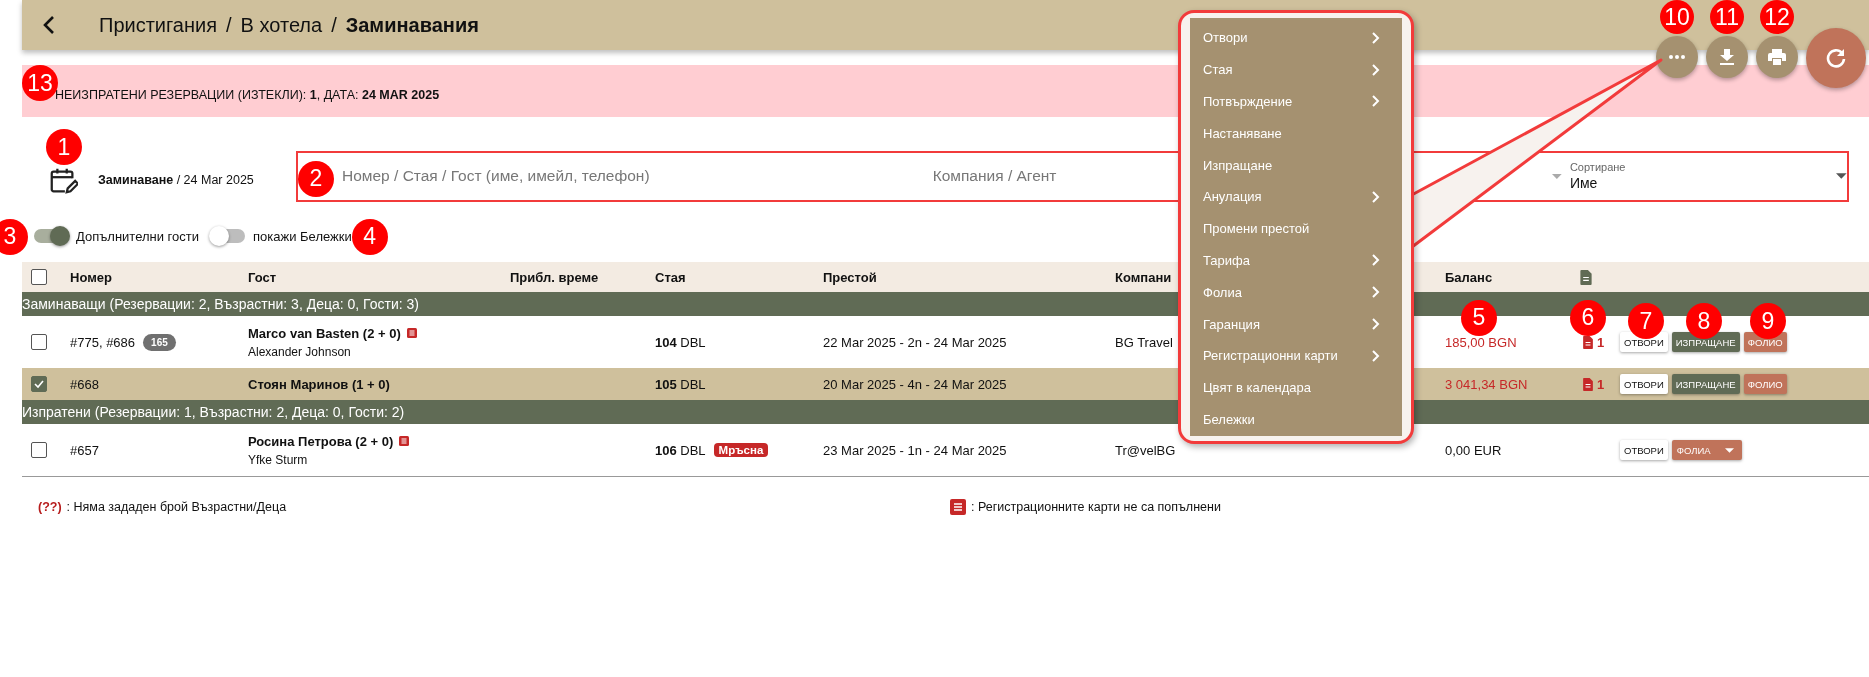  I want to click on guest-name: Стоян Маринов (1 + 0), so click(319, 384).